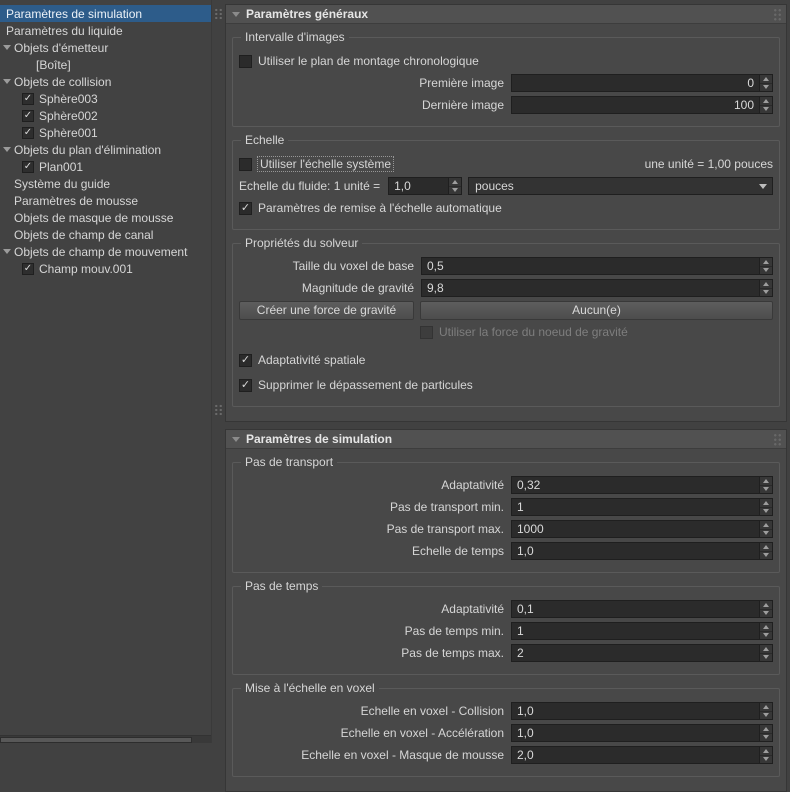  I want to click on tree-item-plan001: ✓ Plan001, so click(105, 166).